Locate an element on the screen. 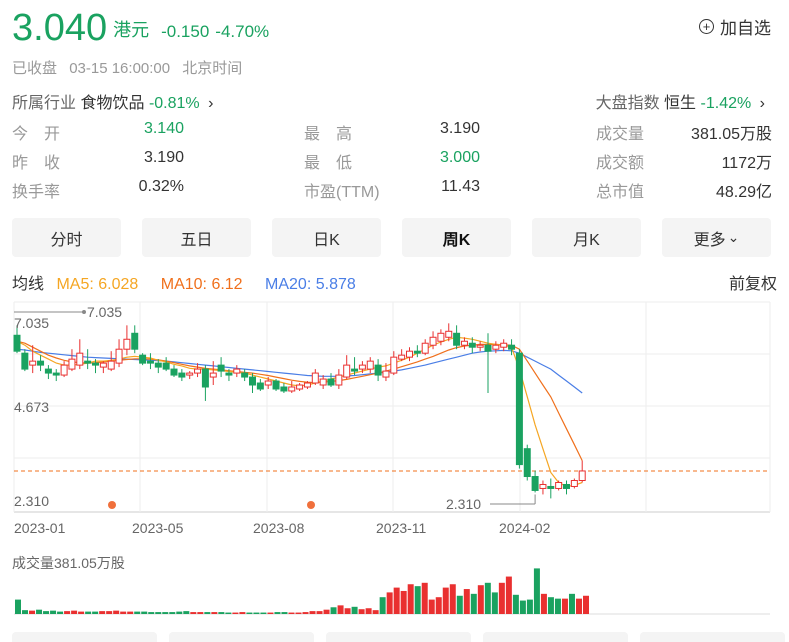 The height and width of the screenshot is (642, 789). ma-legend: 均线 MA5: 6.028 MA10: 6.12 MA20: 5.878 前复权 is located at coordinates (394, 282).